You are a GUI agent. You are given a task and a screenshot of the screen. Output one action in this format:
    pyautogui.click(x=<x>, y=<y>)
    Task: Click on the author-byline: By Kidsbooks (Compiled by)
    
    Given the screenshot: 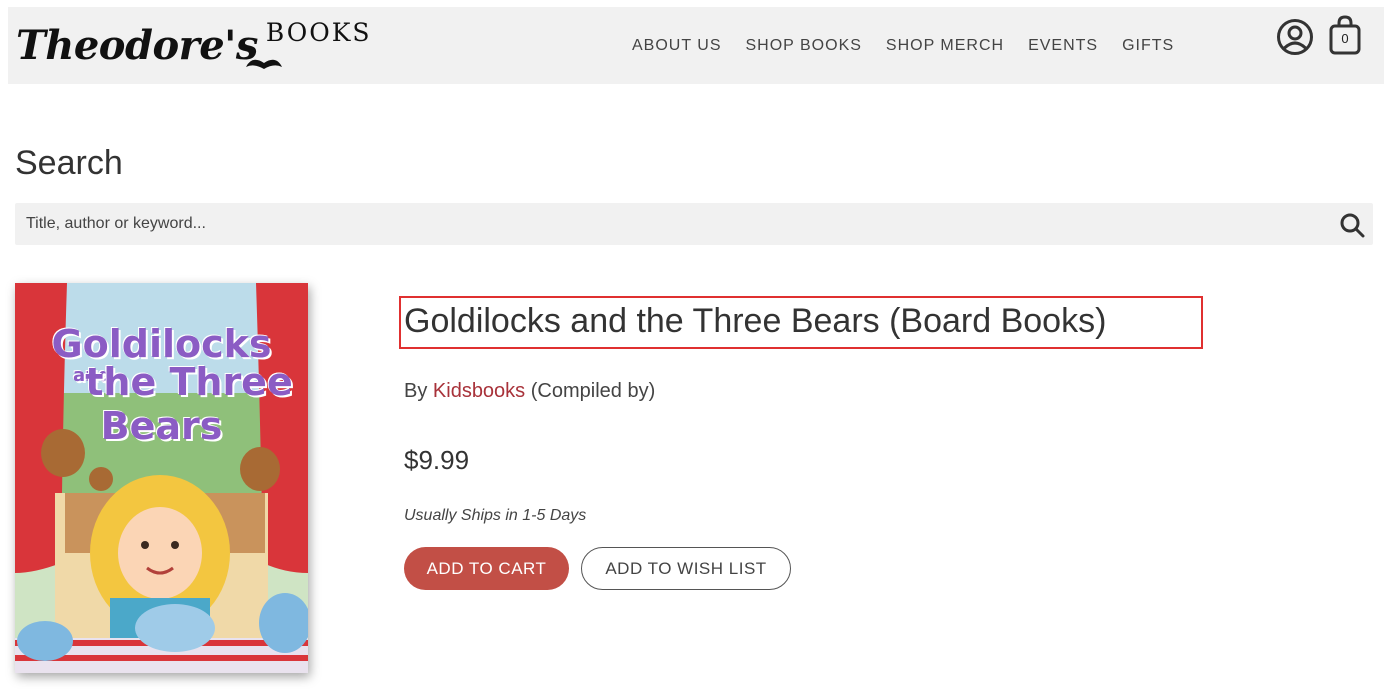 What is the action you would take?
    pyautogui.click(x=529, y=391)
    